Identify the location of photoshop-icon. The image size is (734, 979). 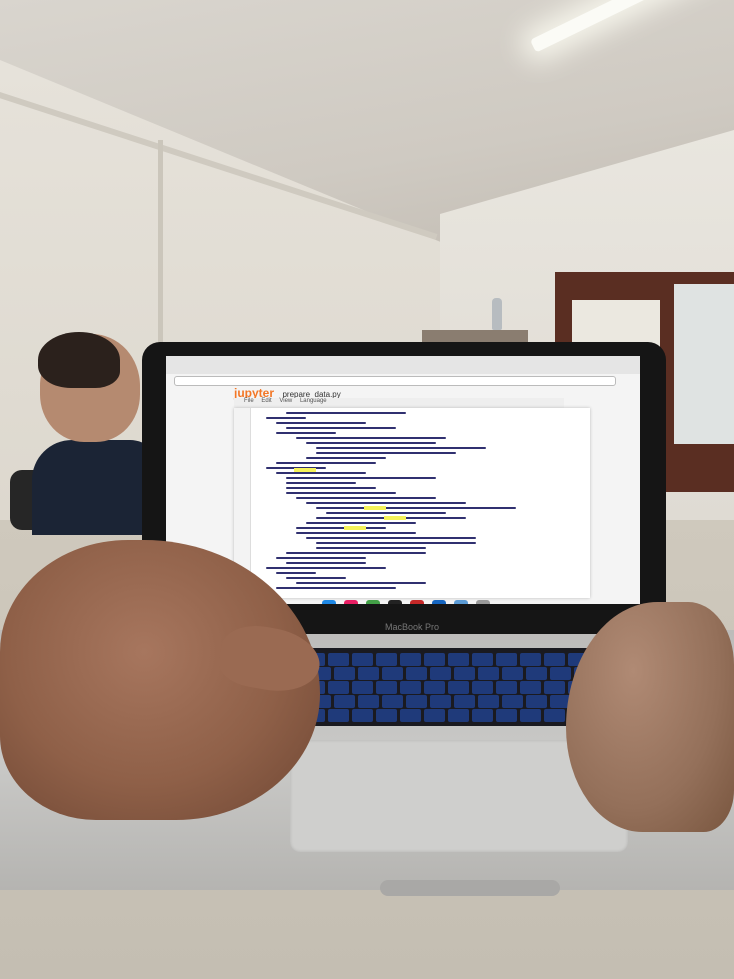
(439, 602).